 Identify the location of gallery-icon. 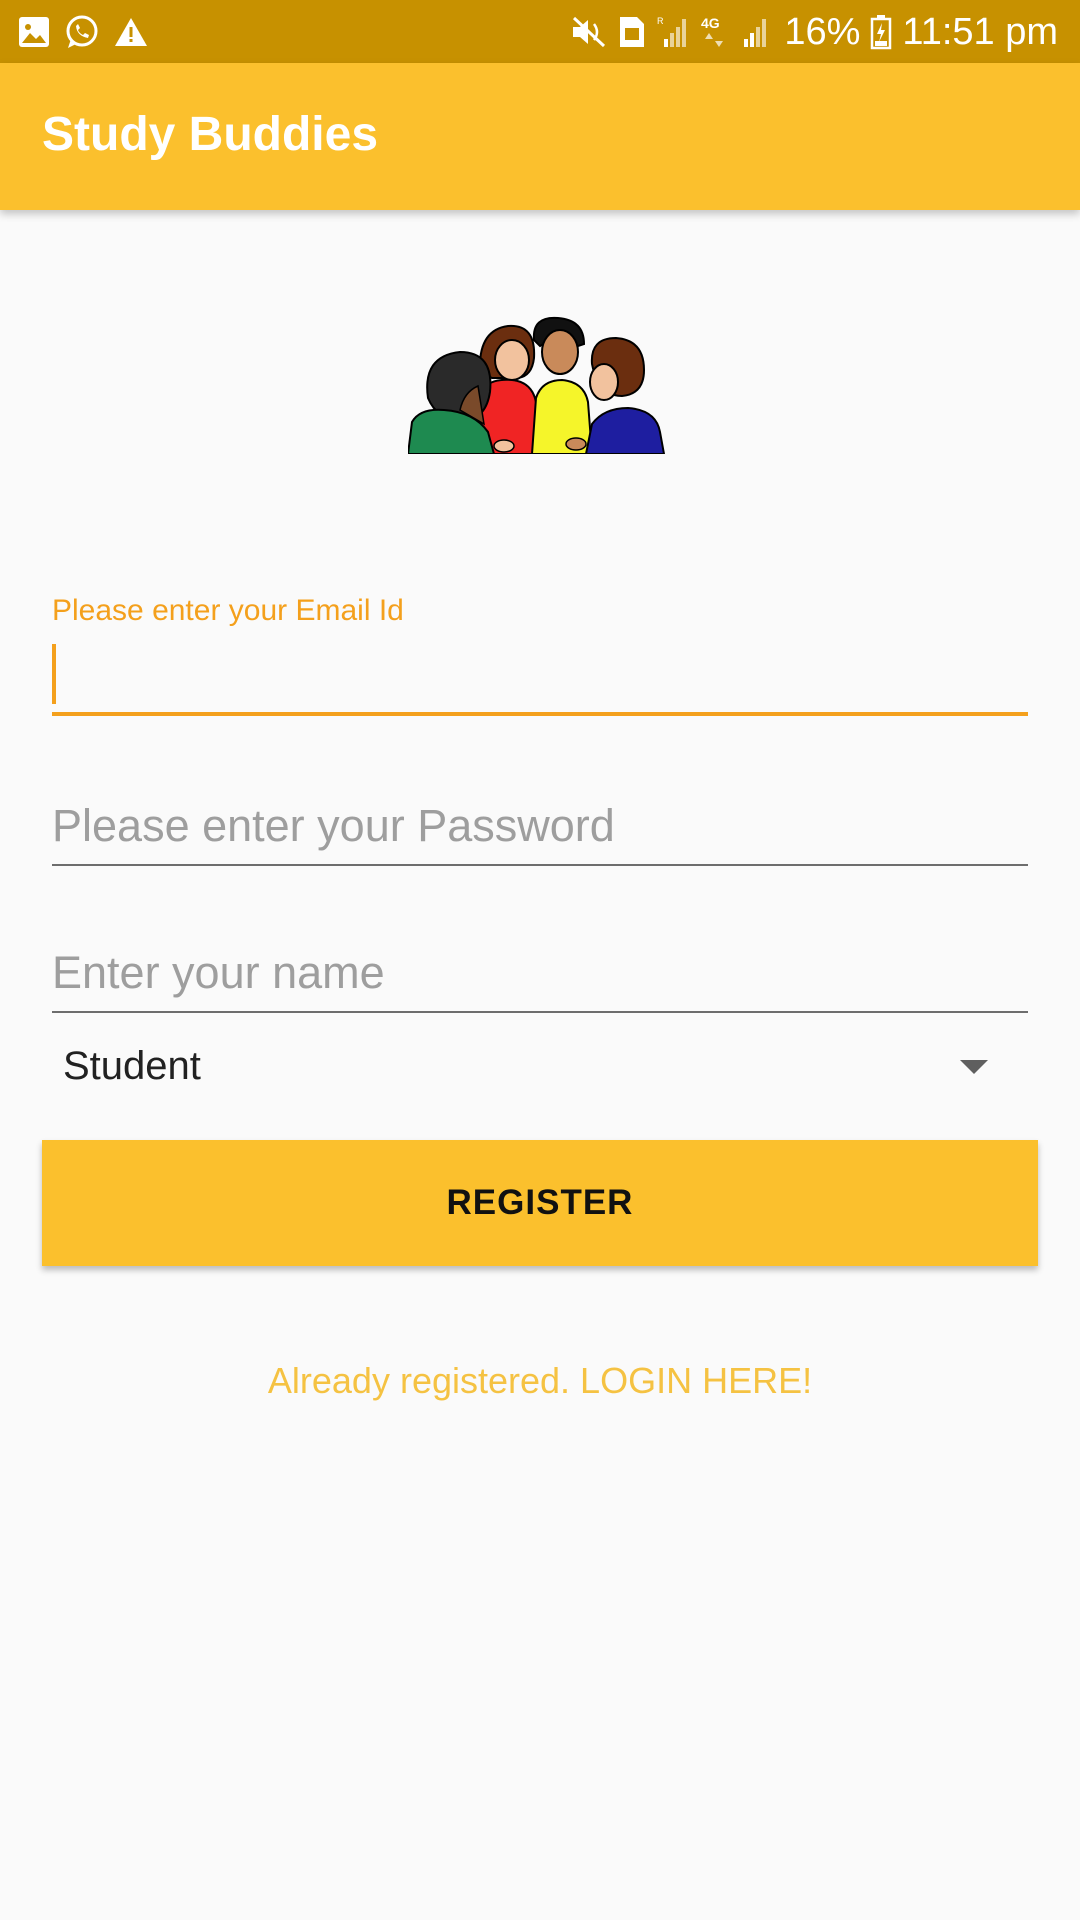
(34, 32).